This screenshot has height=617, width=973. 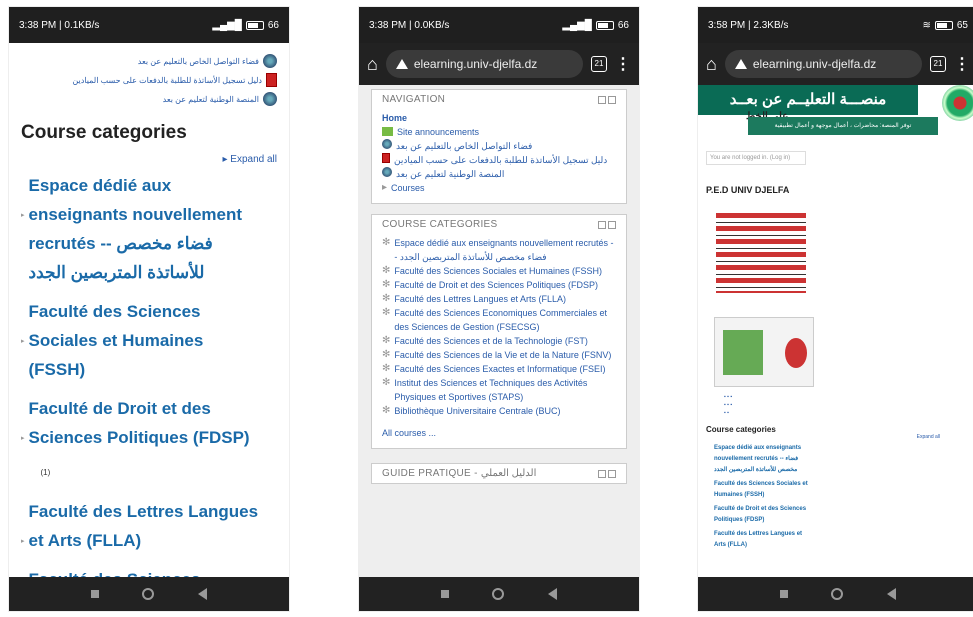 What do you see at coordinates (273, 25) in the screenshot?
I see `battery-level: 66` at bounding box center [273, 25].